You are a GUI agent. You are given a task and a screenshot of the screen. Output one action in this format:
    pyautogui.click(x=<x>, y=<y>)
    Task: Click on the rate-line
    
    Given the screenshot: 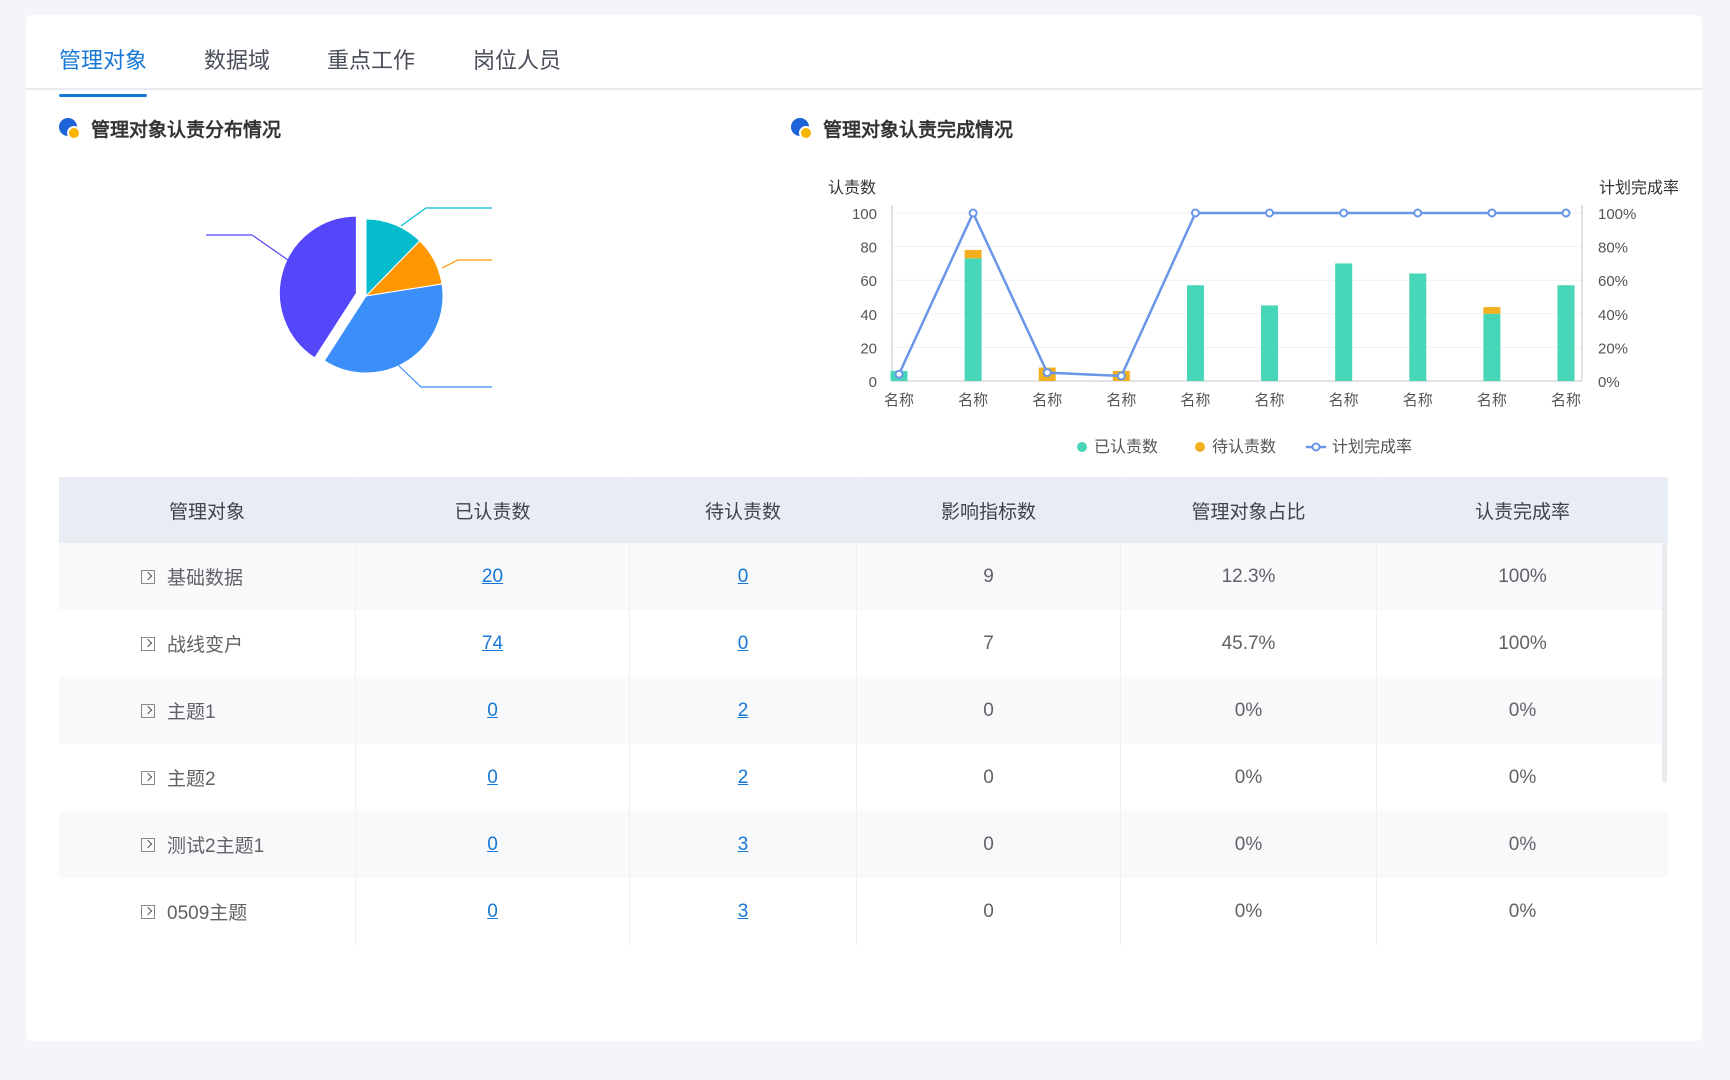 What is the action you would take?
    pyautogui.click(x=1231, y=294)
    